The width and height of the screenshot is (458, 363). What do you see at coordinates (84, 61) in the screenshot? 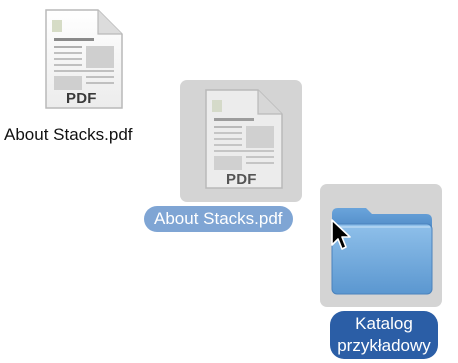
I see `pdf-file-icon: PDF` at bounding box center [84, 61].